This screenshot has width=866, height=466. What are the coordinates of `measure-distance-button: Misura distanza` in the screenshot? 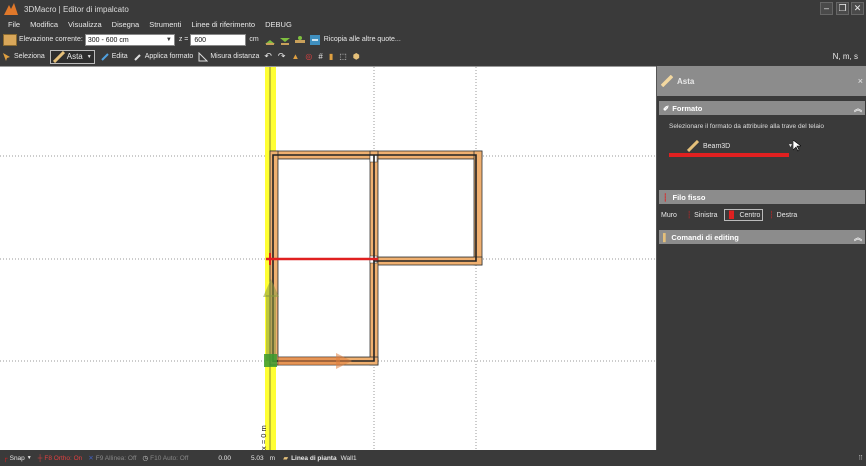 It's located at (228, 56).